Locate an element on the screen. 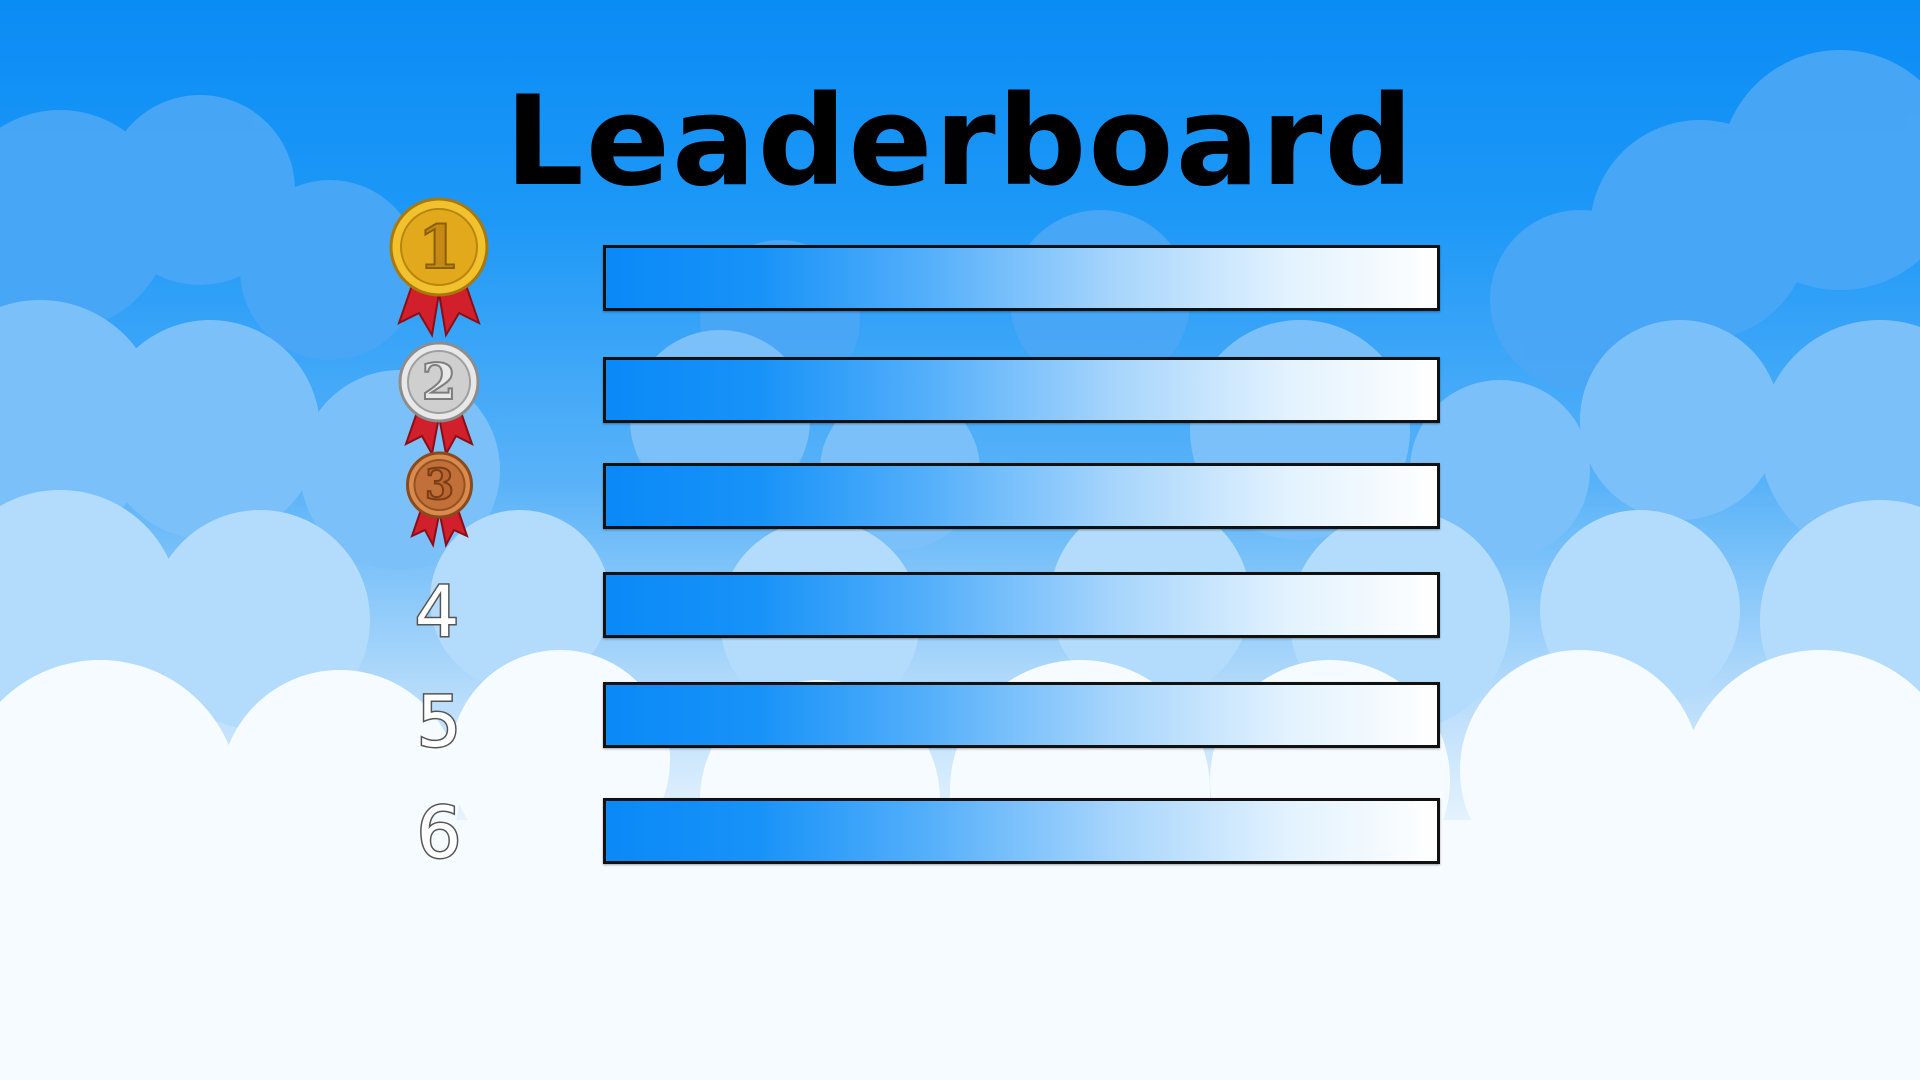 The image size is (1920, 1080). leaderboard-row-6: 6 is located at coordinates (960, 835).